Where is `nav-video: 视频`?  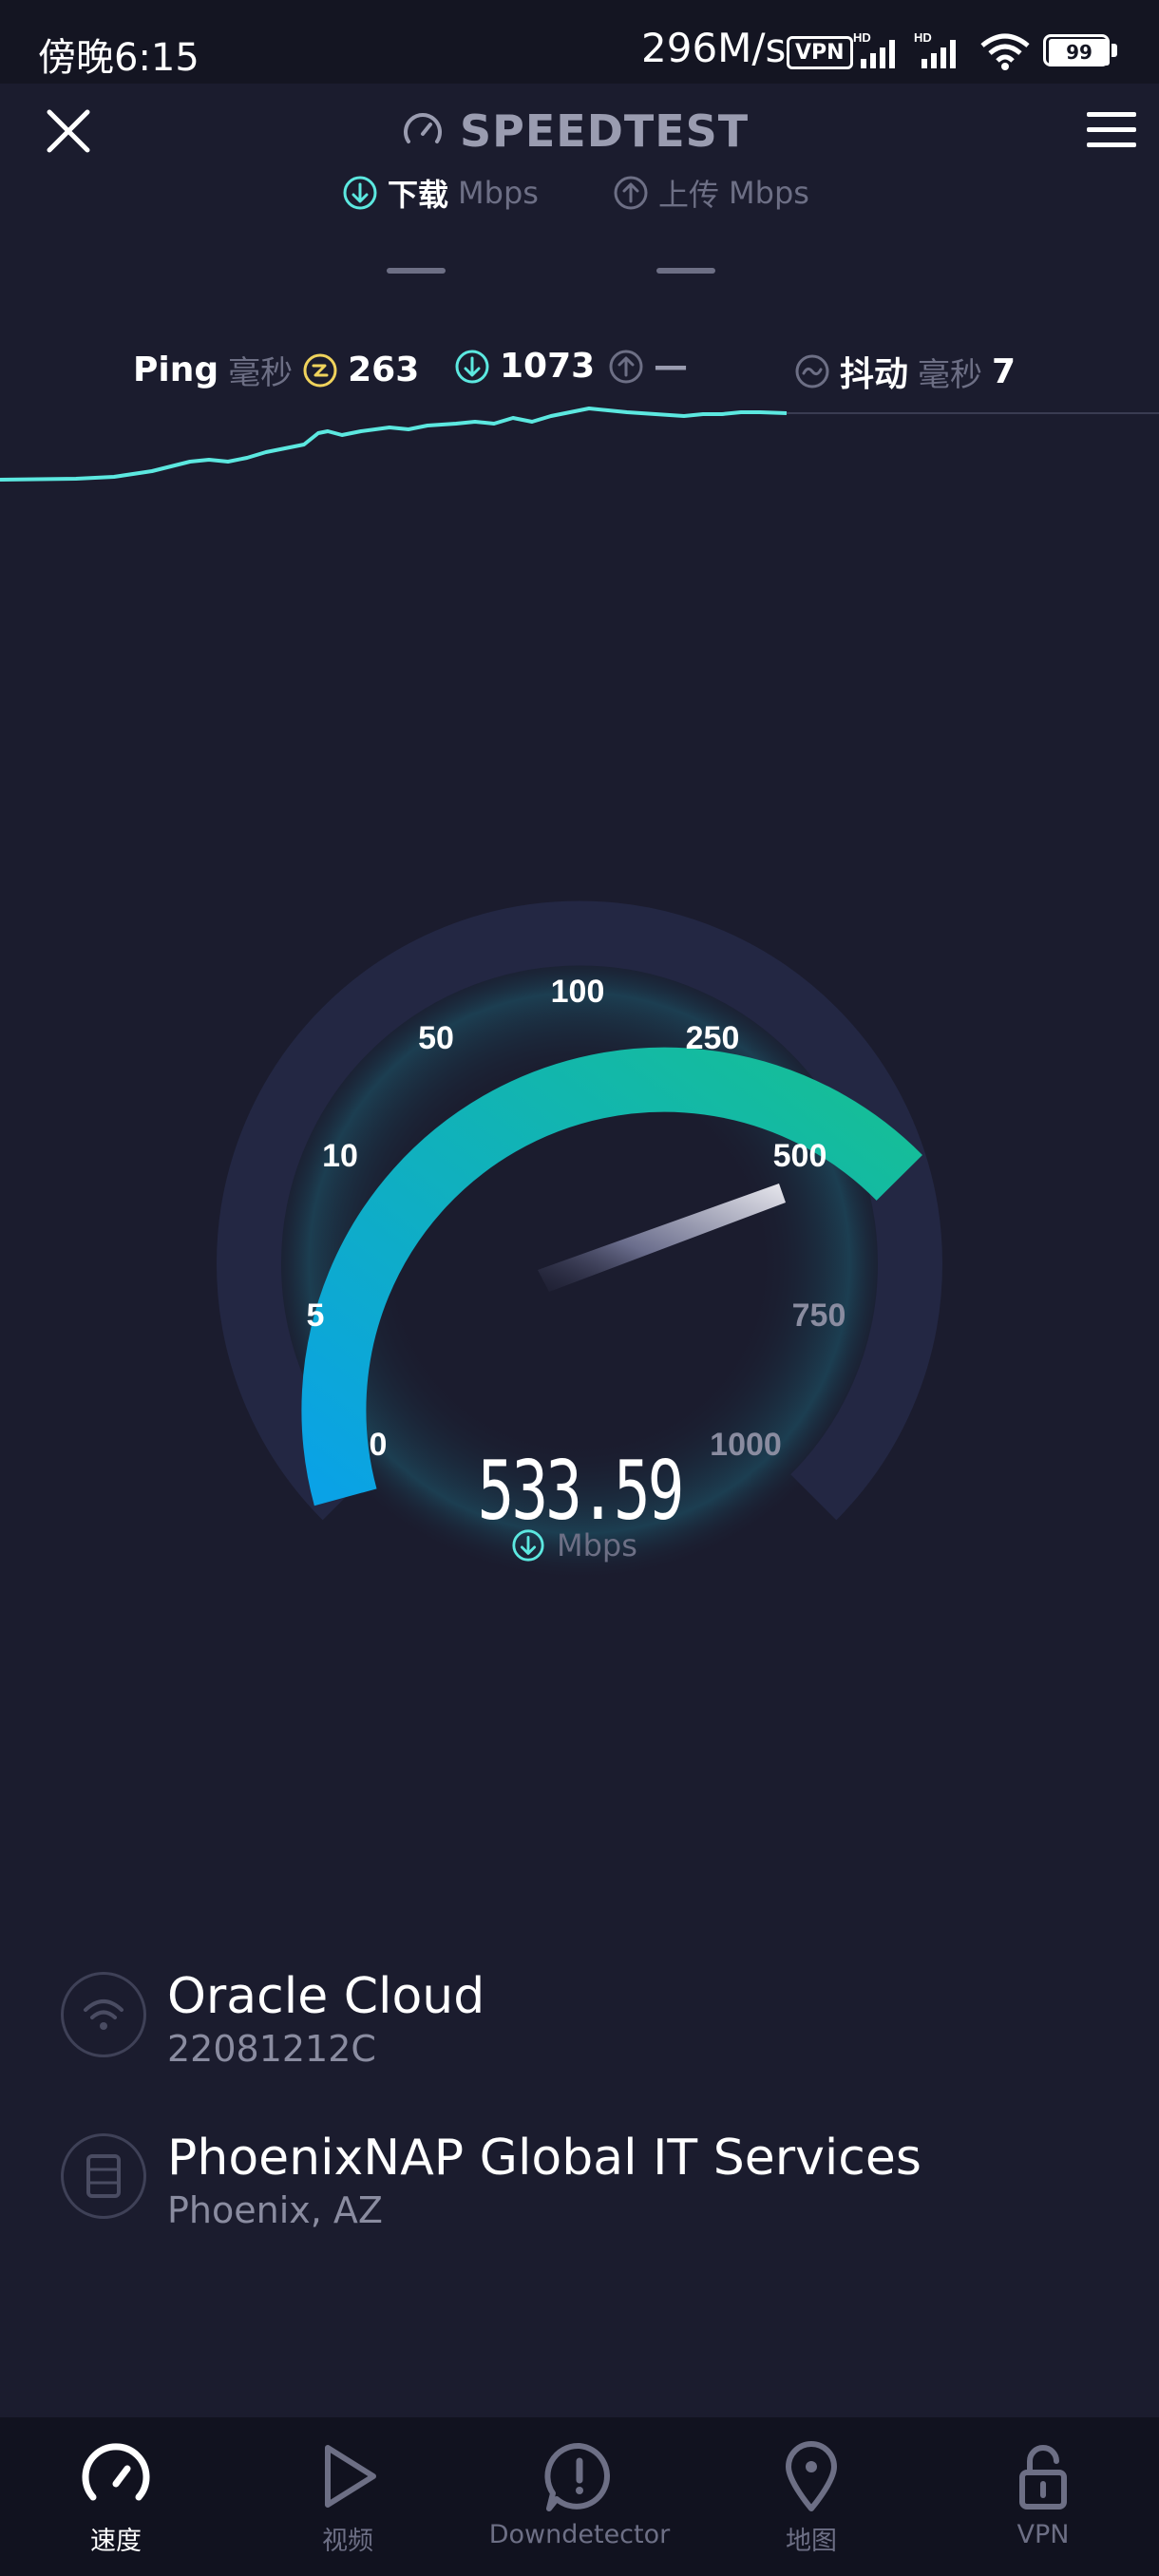 nav-video: 视频 is located at coordinates (348, 2496).